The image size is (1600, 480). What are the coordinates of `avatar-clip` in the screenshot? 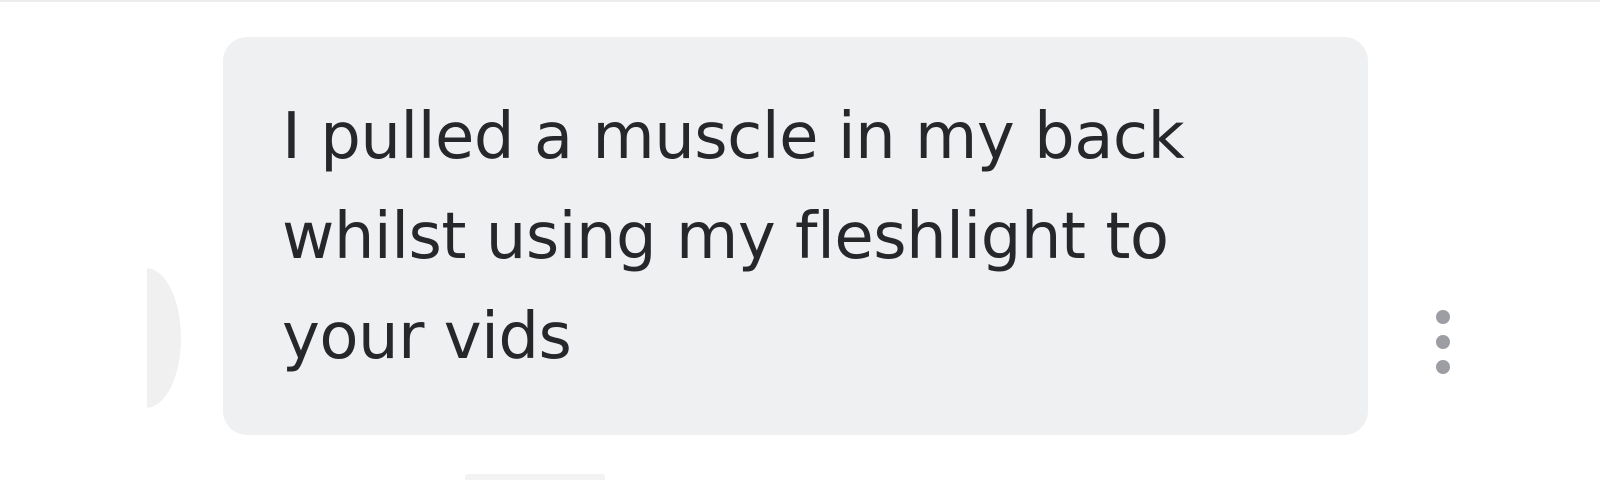 It's located at (73, 340).